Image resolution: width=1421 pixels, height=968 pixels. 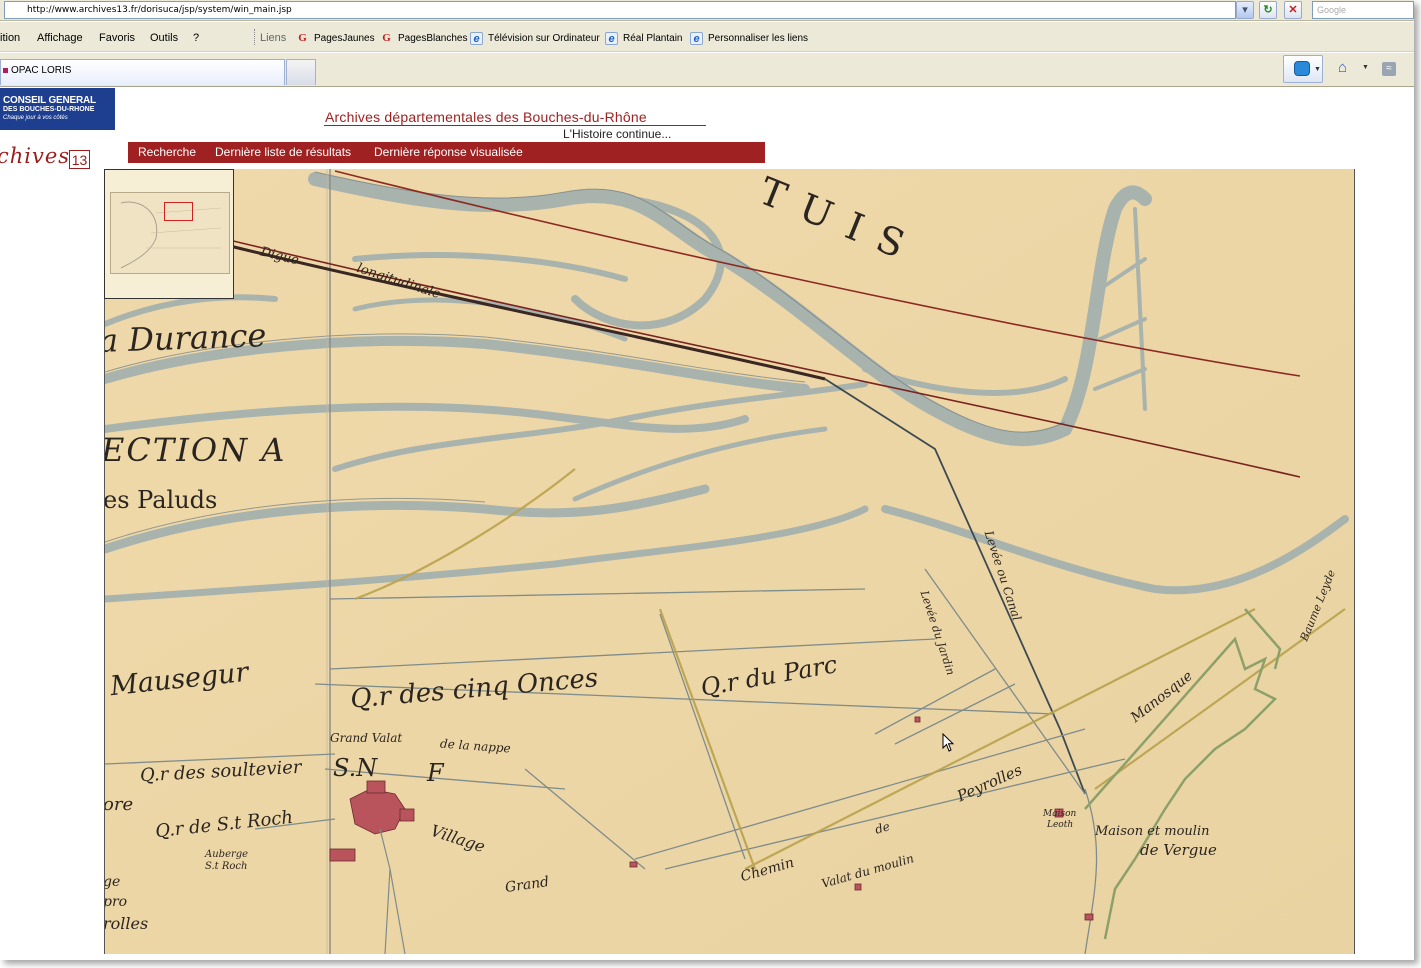 I want to click on map-label-vergue: de Vergue, so click(x=1178, y=850).